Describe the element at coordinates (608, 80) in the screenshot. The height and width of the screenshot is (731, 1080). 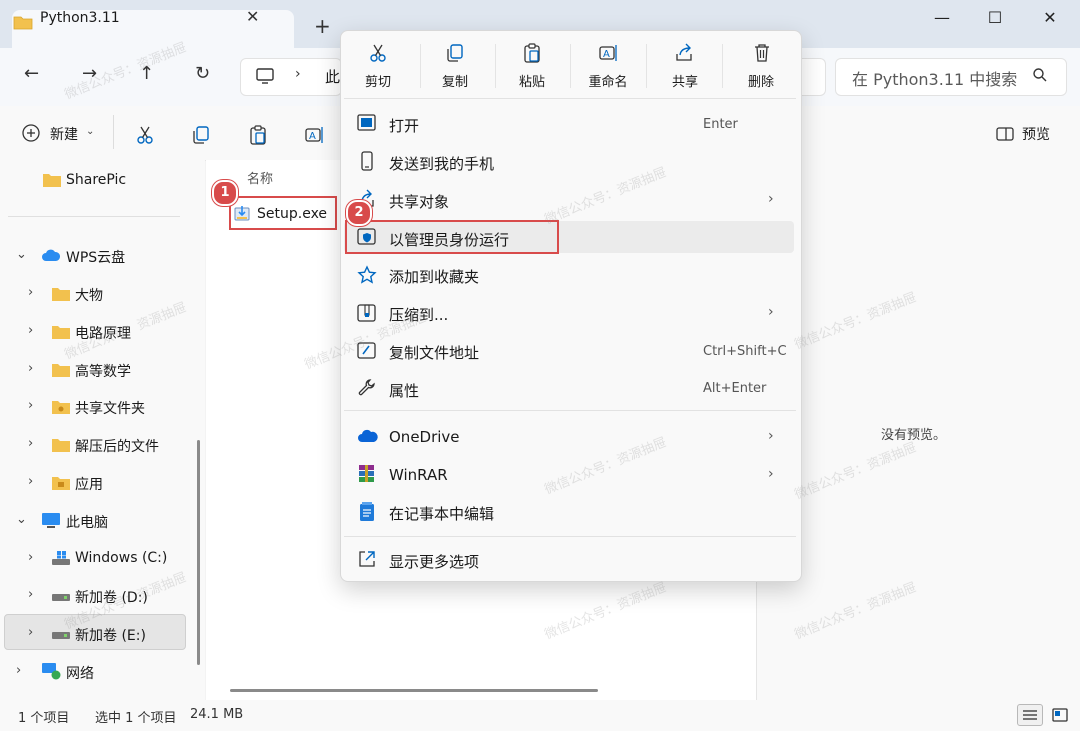
I see `rename-label: 重命名` at that location.